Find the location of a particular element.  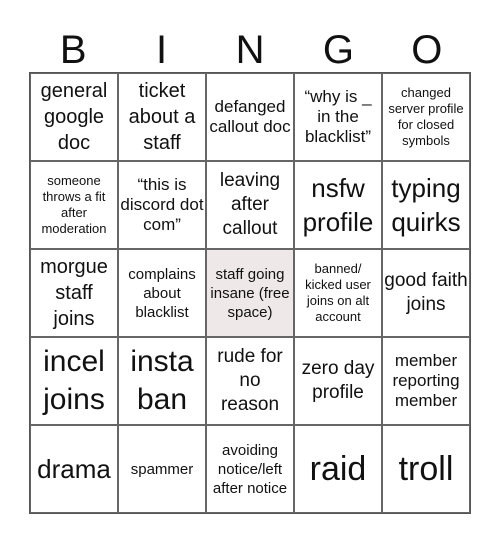

bingo-cell: banned/ kicked user joins on alt account is located at coordinates (338, 293).